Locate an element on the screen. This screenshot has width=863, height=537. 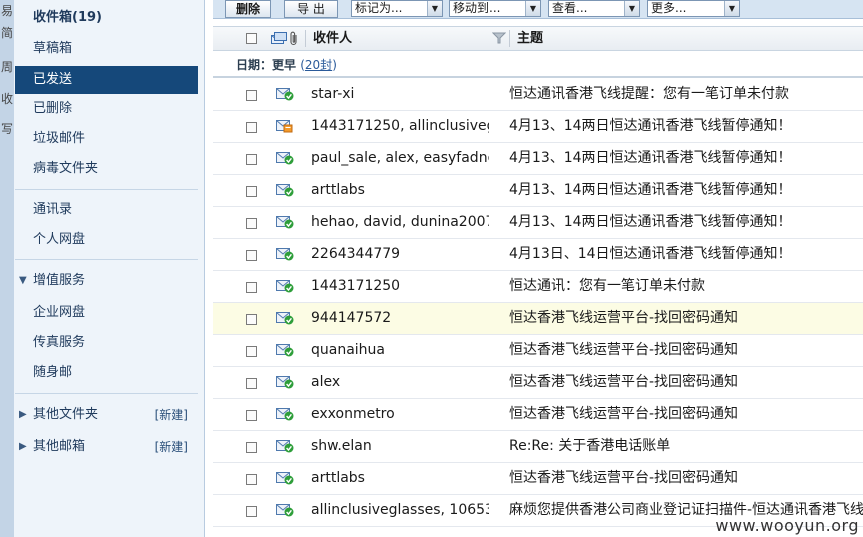
mail-row: shw.elan Re:Re: 关于香港电话账单 is located at coordinates (538, 447).